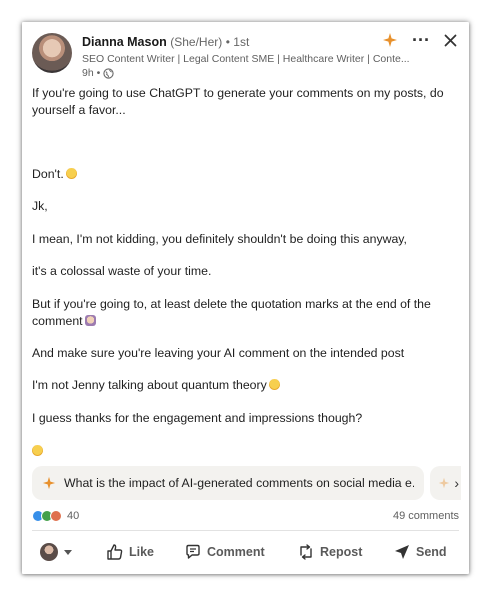  What do you see at coordinates (193, 551) in the screenshot?
I see `comment-icon` at bounding box center [193, 551].